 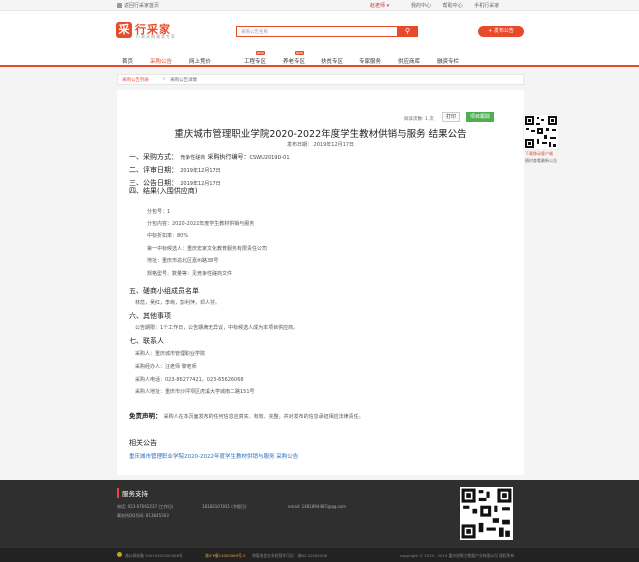 What do you see at coordinates (153, 157) in the screenshot?
I see `section-label: 一、采购方式：` at bounding box center [153, 157].